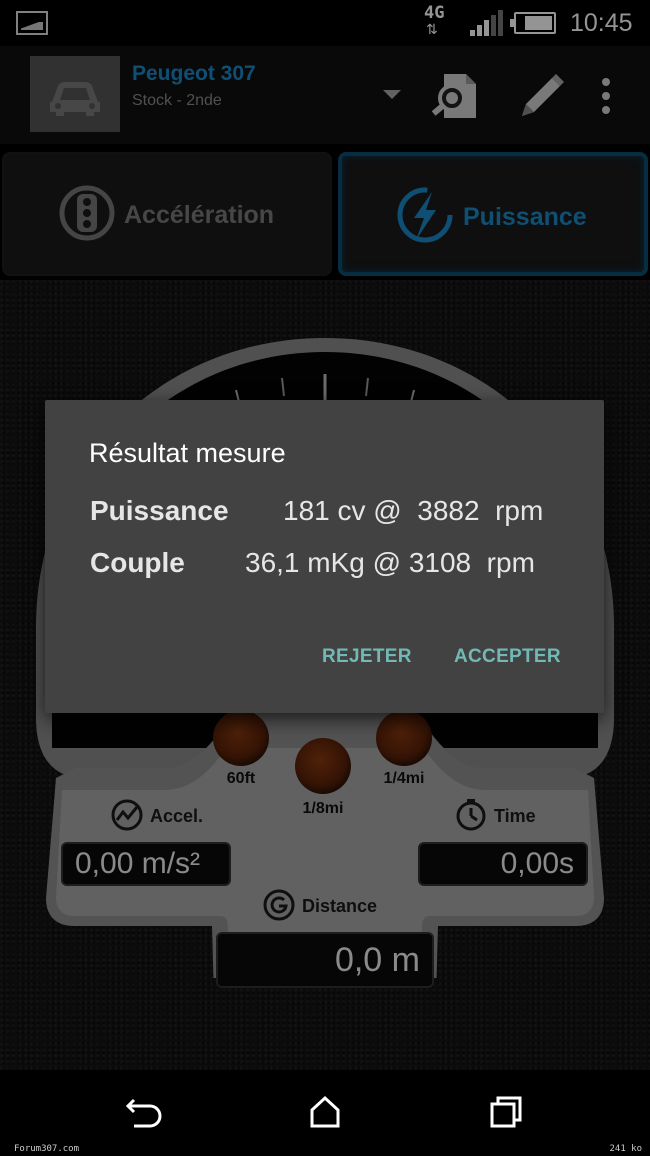 Image resolution: width=650 pixels, height=1156 pixels. I want to click on back-button, so click(145, 1112).